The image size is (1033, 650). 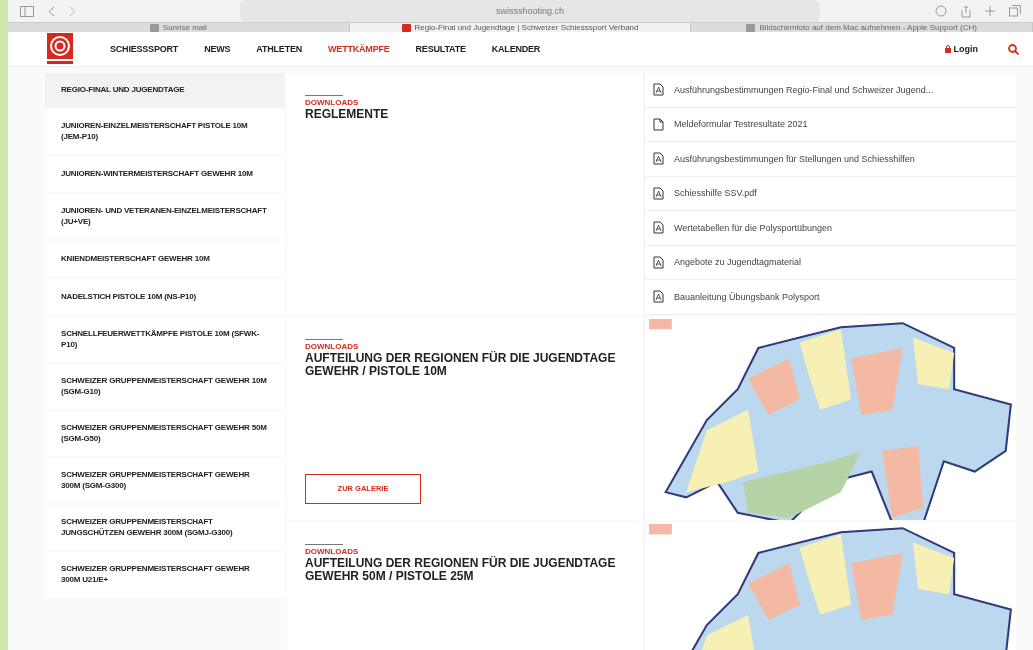 What do you see at coordinates (966, 11) in the screenshot?
I see `share-icon` at bounding box center [966, 11].